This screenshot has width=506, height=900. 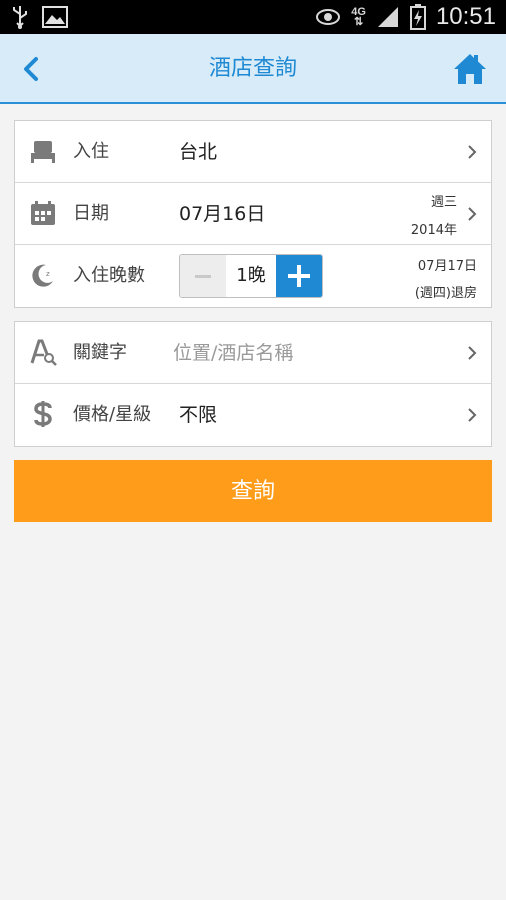 What do you see at coordinates (91, 213) in the screenshot?
I see `date-label: 日期` at bounding box center [91, 213].